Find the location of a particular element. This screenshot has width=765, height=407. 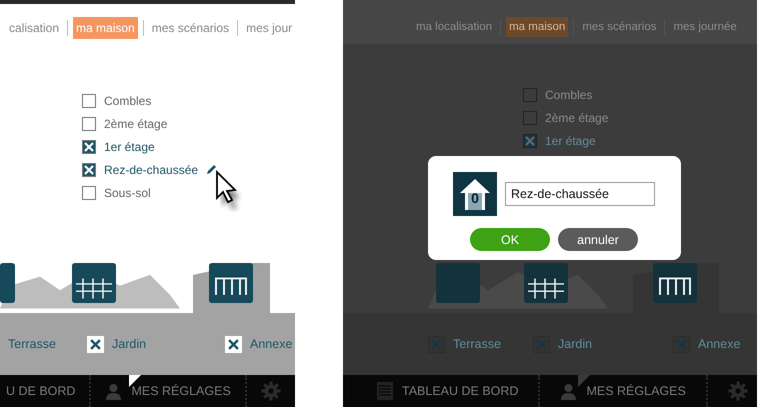

cancel-button: annuler is located at coordinates (598, 239).